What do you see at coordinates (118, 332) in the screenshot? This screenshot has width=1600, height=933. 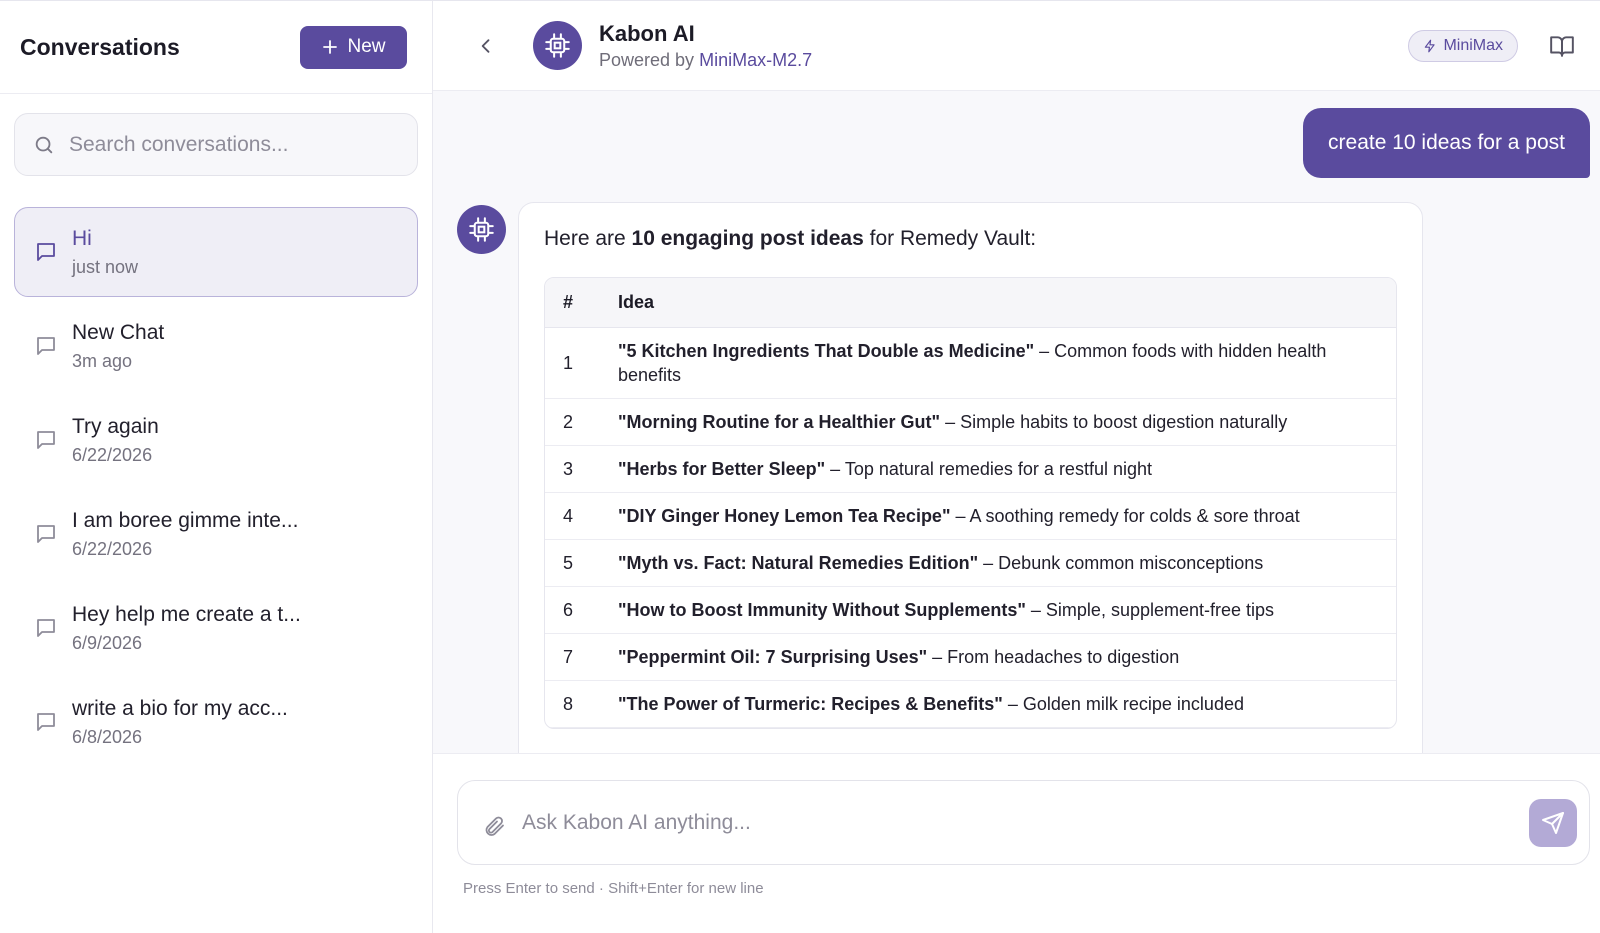 I see `conversation-title: New Chat` at bounding box center [118, 332].